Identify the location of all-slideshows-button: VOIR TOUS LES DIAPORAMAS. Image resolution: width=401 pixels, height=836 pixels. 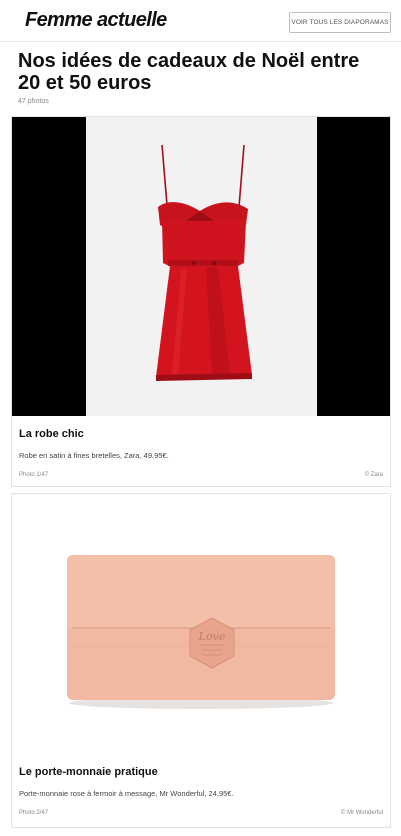
(340, 22).